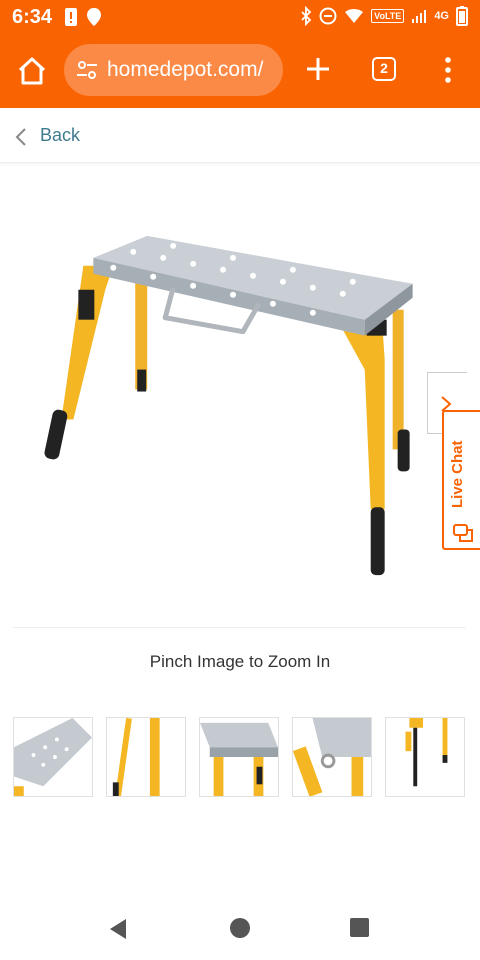 The width and height of the screenshot is (480, 960). I want to click on system-nav-bar, so click(240, 928).